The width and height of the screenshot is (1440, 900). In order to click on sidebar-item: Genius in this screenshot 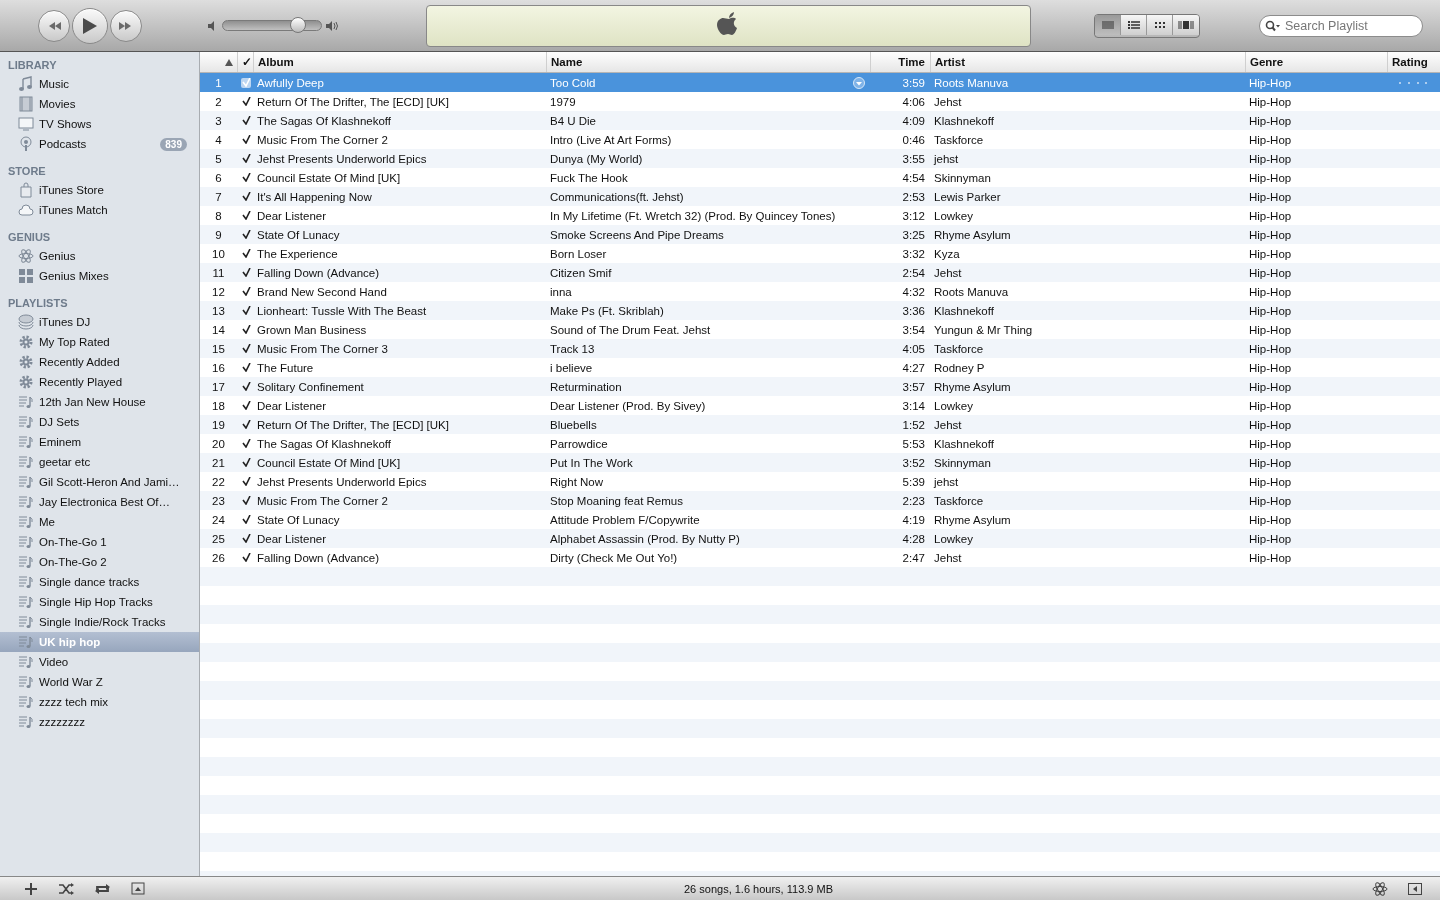, I will do `click(99, 256)`.